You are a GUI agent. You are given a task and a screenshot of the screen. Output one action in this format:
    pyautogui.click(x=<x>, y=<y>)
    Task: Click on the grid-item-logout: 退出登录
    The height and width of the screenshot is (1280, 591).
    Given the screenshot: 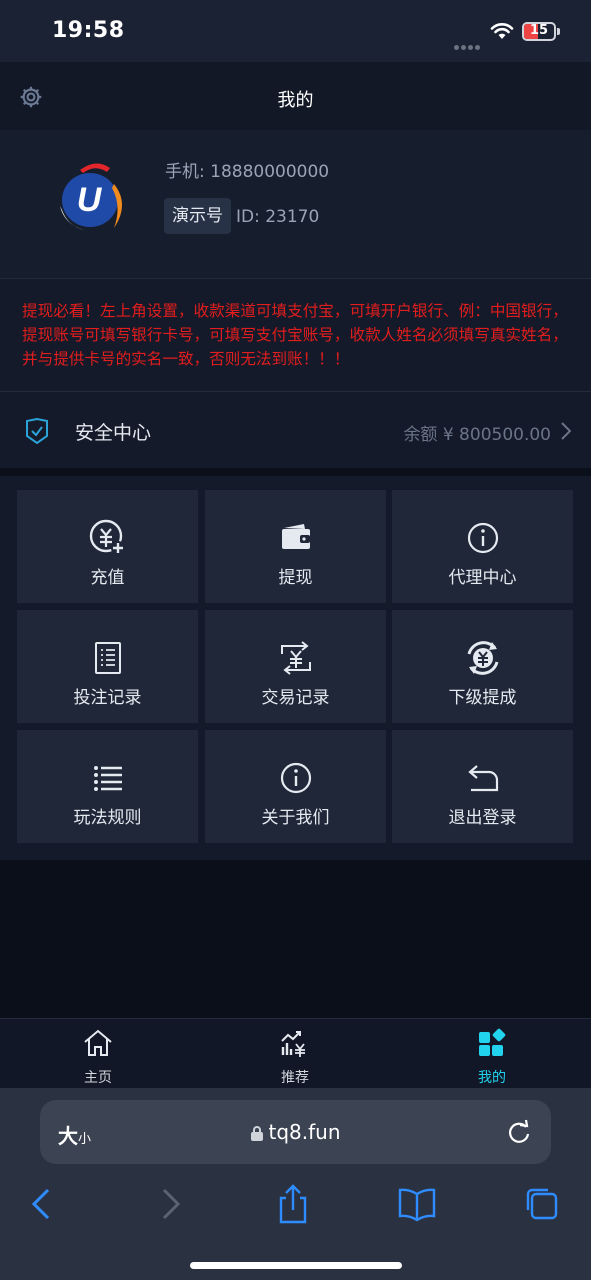 What is the action you would take?
    pyautogui.click(x=482, y=786)
    